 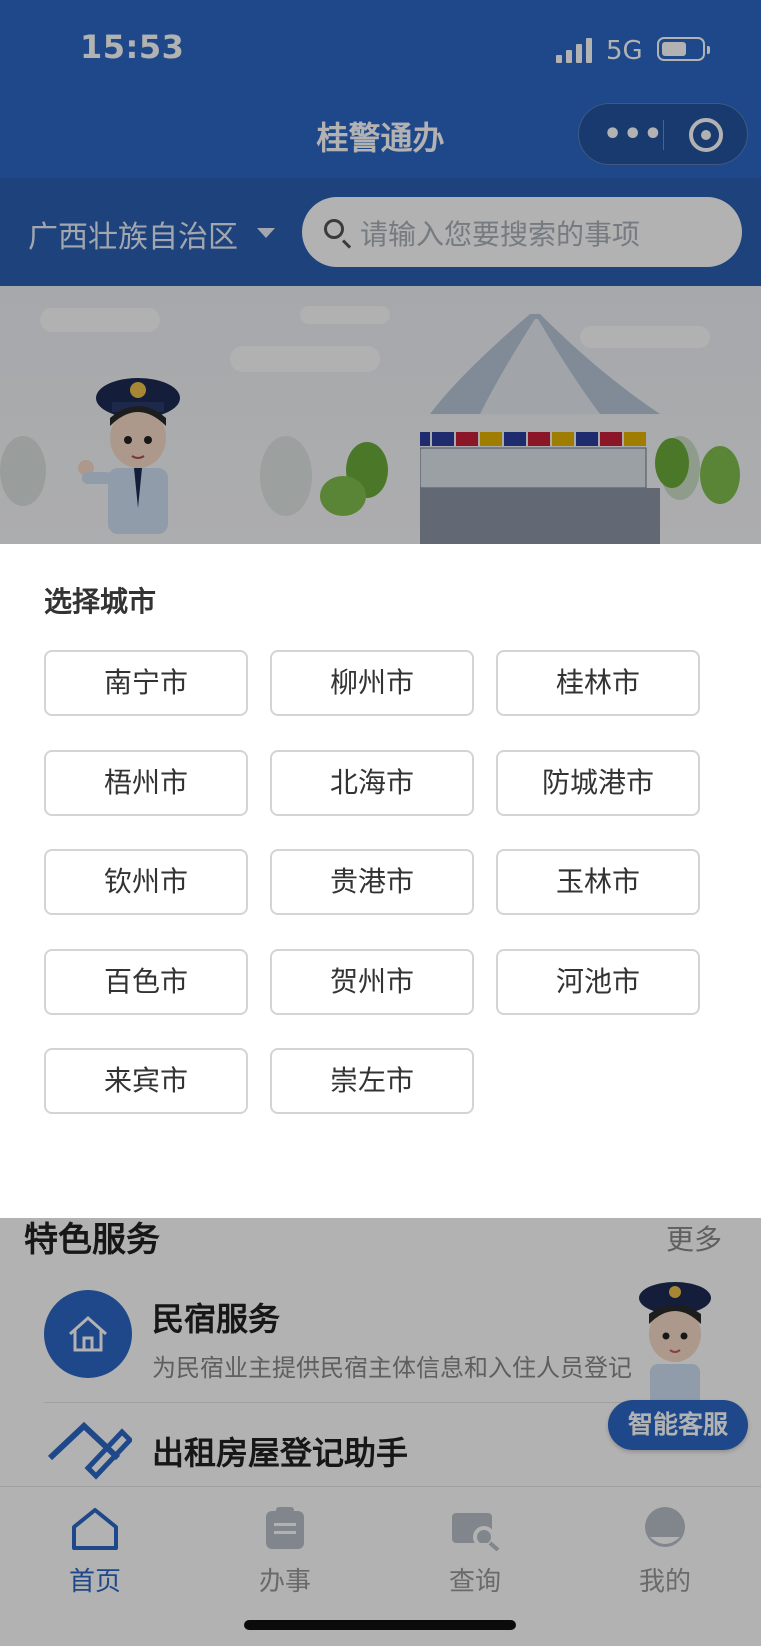 I want to click on city-picker-title: 选择城市, so click(x=100, y=601).